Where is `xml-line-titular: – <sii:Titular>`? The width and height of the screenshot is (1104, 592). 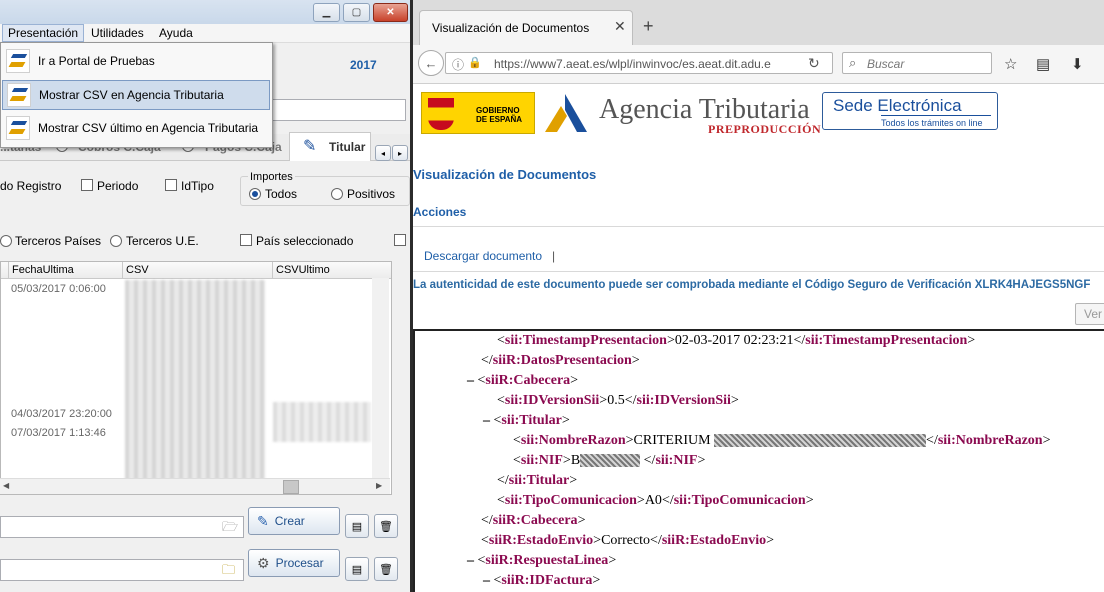 xml-line-titular: – <sii:Titular> is located at coordinates (526, 421).